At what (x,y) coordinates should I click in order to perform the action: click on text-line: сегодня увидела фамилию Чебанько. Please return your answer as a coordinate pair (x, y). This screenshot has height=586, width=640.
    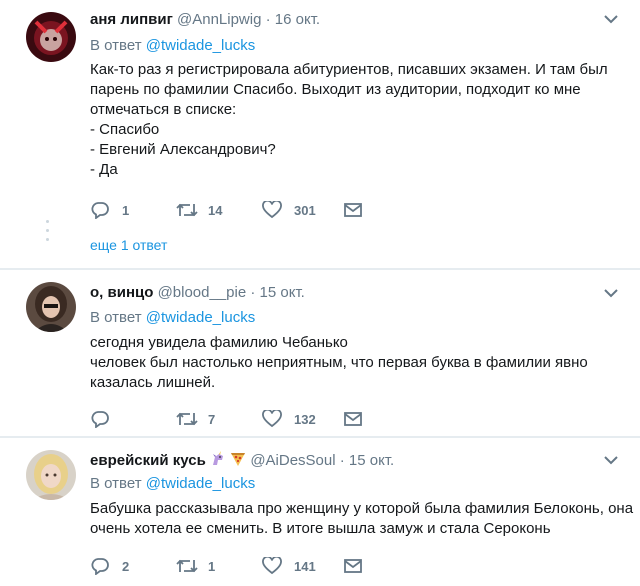
    Looking at the image, I should click on (219, 342).